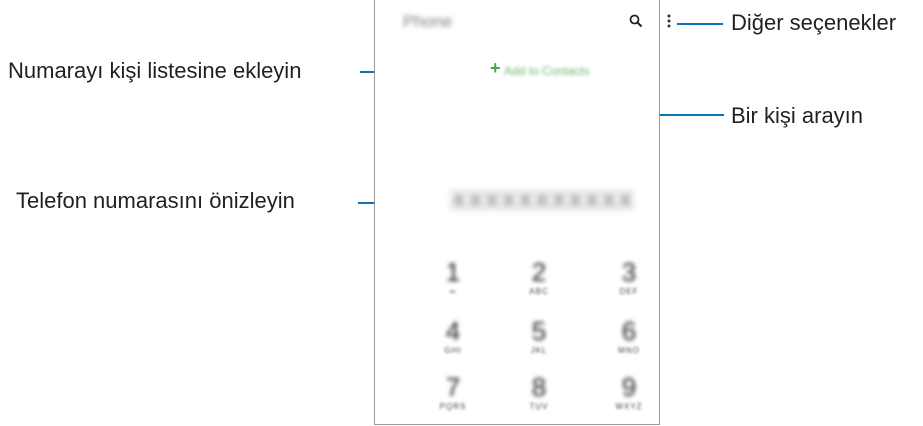  I want to click on key-digit: 2, so click(539, 272).